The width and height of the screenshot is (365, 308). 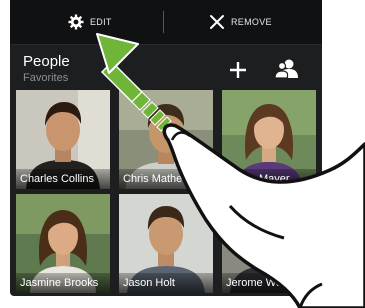 I want to click on contact-name: Grace Mayer, so click(x=269, y=179).